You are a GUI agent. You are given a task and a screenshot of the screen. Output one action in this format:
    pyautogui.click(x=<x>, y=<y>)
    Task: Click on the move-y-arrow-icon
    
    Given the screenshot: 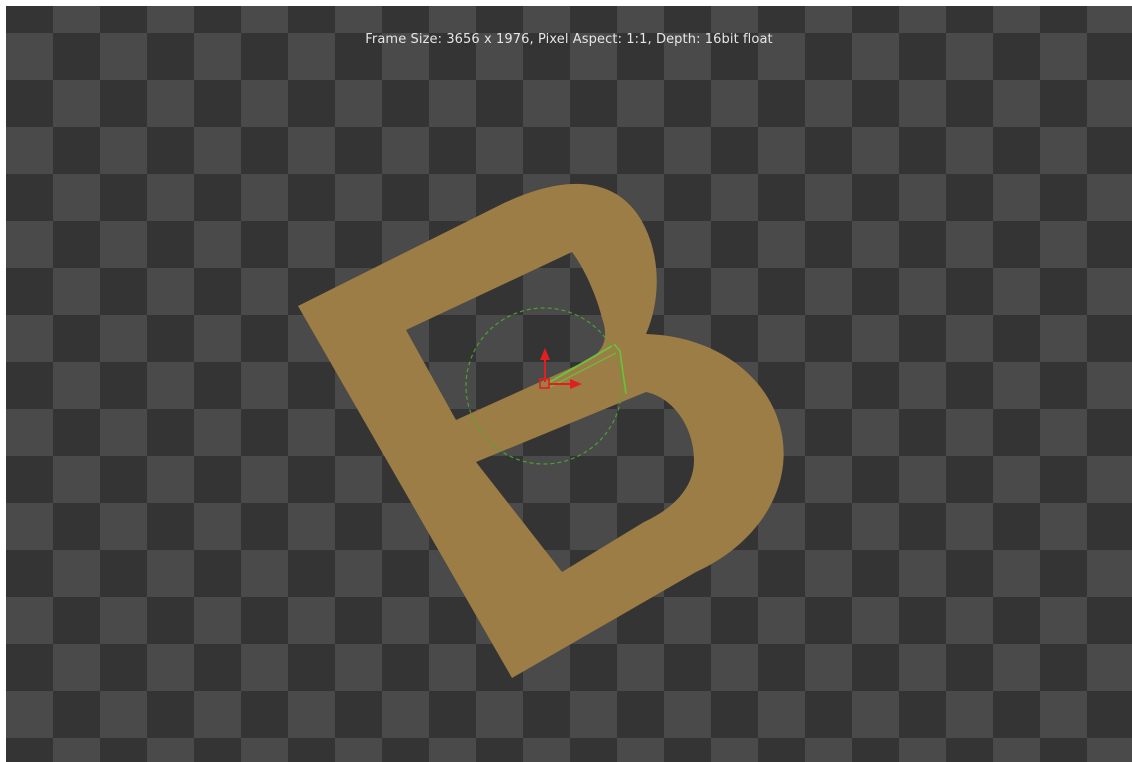 What is the action you would take?
    pyautogui.click(x=545, y=365)
    